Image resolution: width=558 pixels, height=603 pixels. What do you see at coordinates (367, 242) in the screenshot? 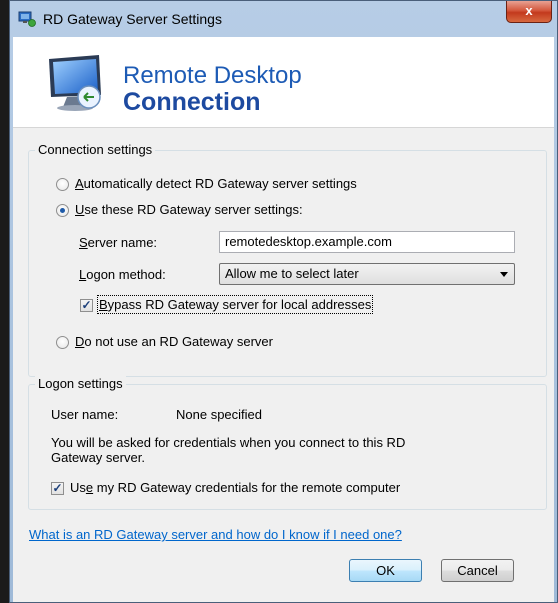
I see `server-name-input: remotedesktop.example.com` at bounding box center [367, 242].